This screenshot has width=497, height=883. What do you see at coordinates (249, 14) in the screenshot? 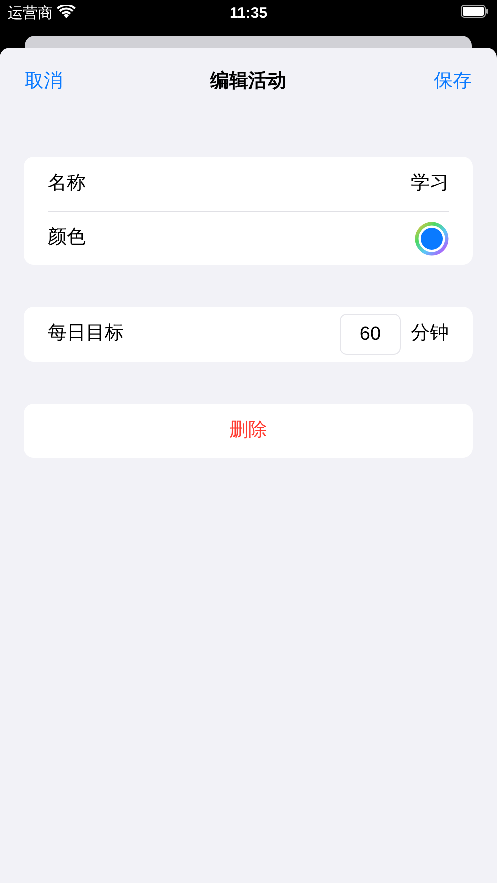
I see `status-time: 11:35` at bounding box center [249, 14].